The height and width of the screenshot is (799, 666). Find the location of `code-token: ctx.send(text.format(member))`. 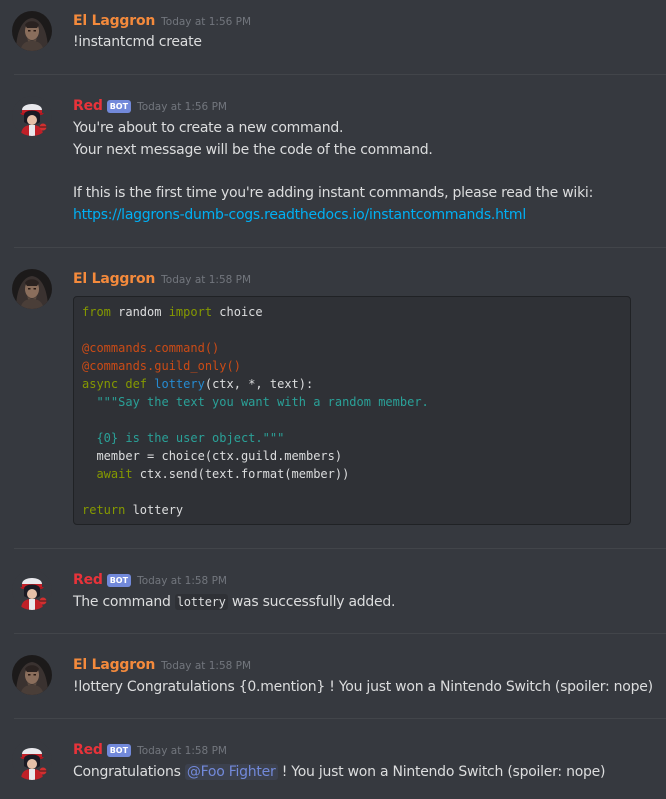

code-token: ctx.send(text.format(member)) is located at coordinates (241, 474).